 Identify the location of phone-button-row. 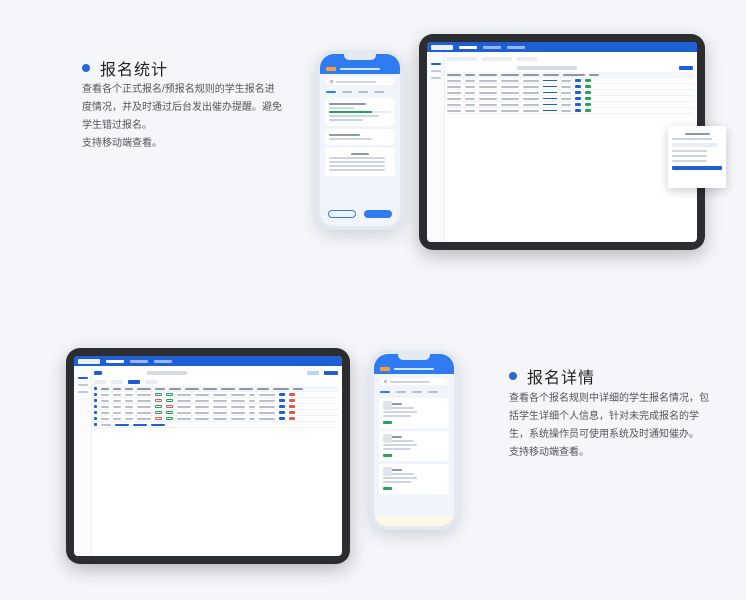
(360, 214).